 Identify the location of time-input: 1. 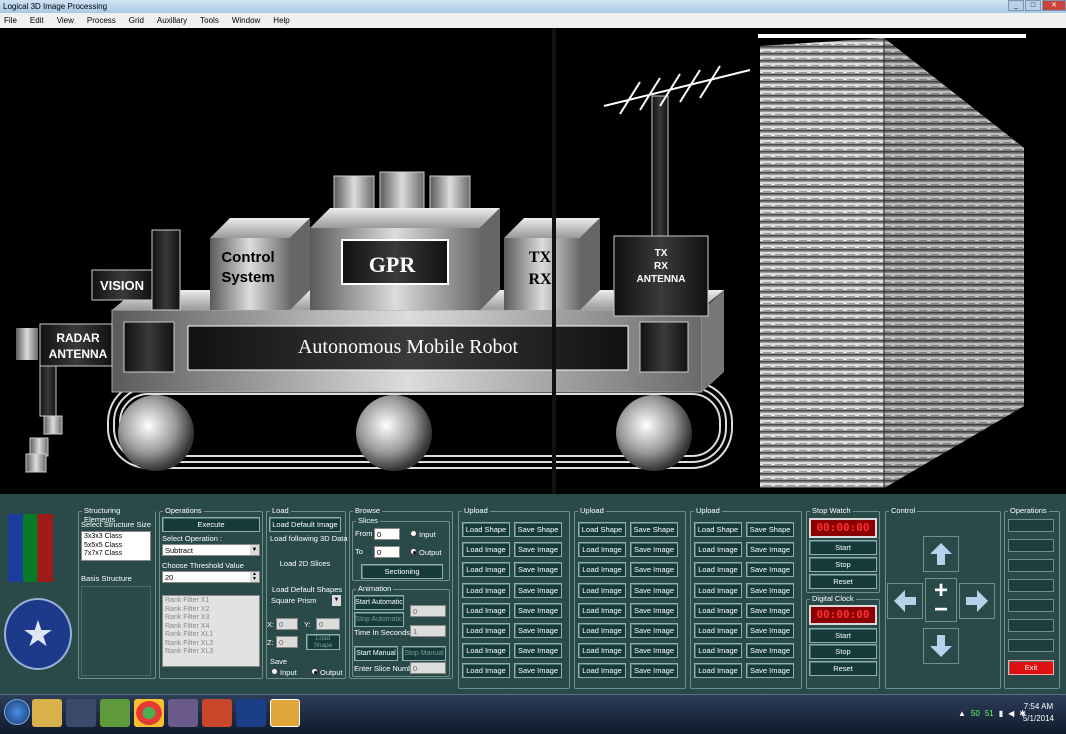
(428, 631).